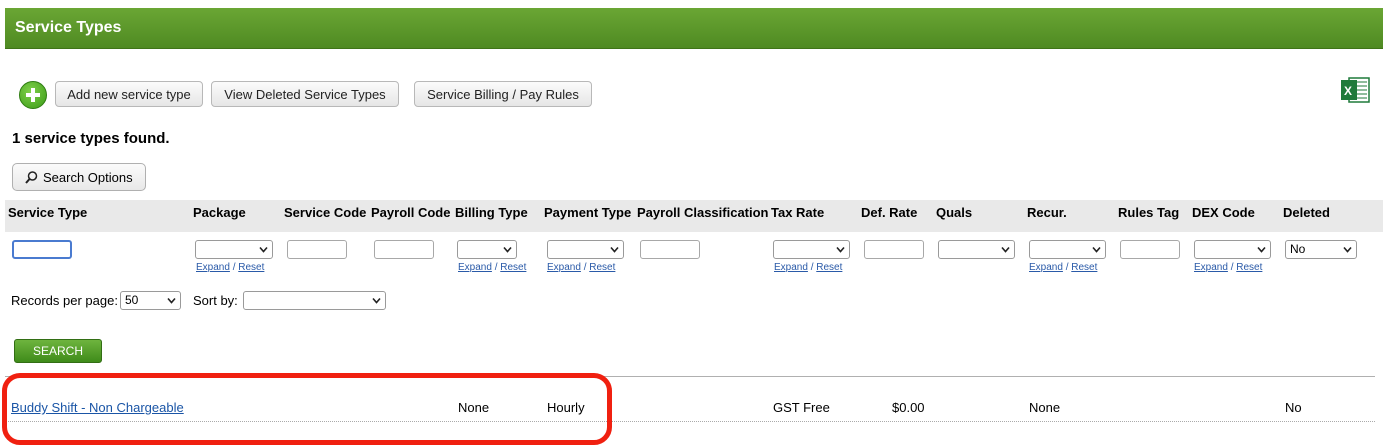  I want to click on payroll-classification-filter-input, so click(670, 249).